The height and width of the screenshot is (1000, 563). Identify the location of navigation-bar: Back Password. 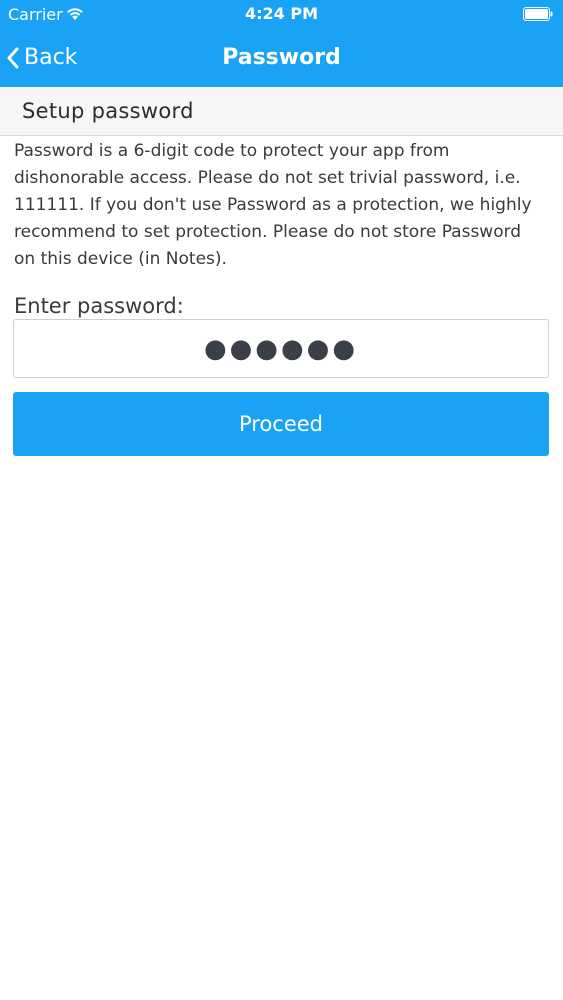
(281, 58).